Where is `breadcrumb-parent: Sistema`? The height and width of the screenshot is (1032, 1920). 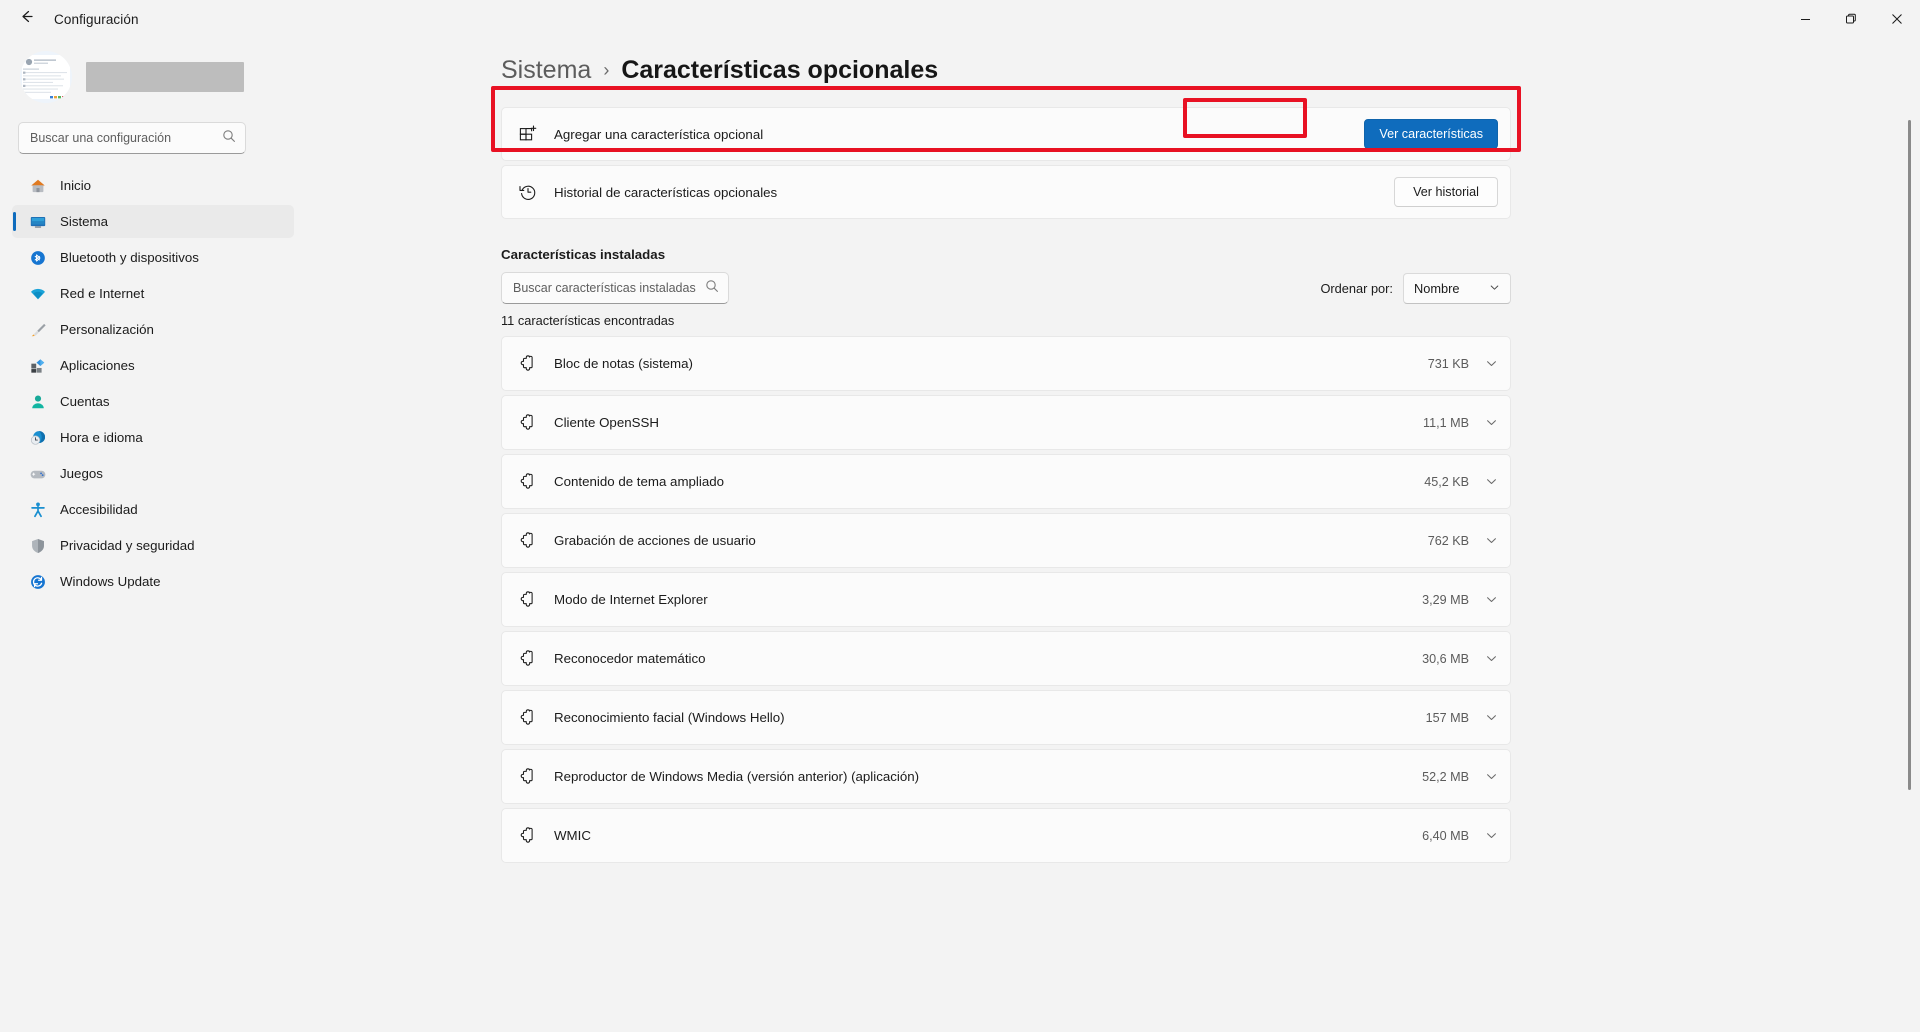
breadcrumb-parent: Sistema is located at coordinates (546, 70).